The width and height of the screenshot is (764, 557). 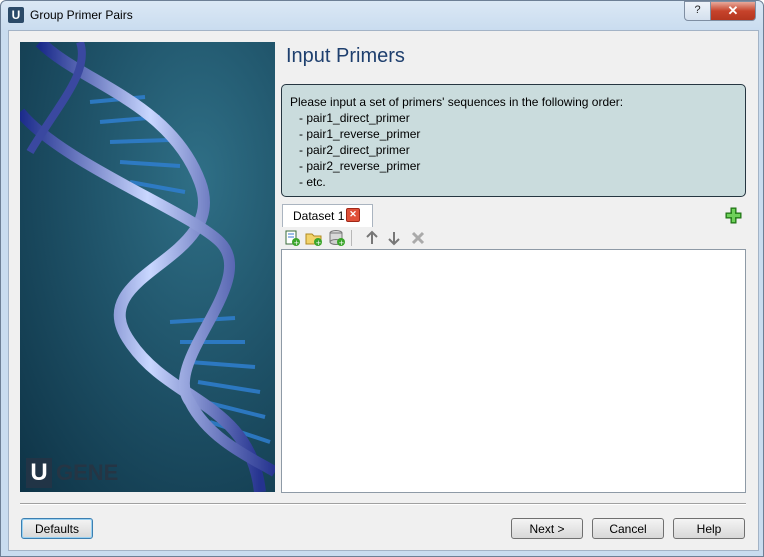 What do you see at coordinates (39, 473) in the screenshot?
I see `ugene-logo-letter: U` at bounding box center [39, 473].